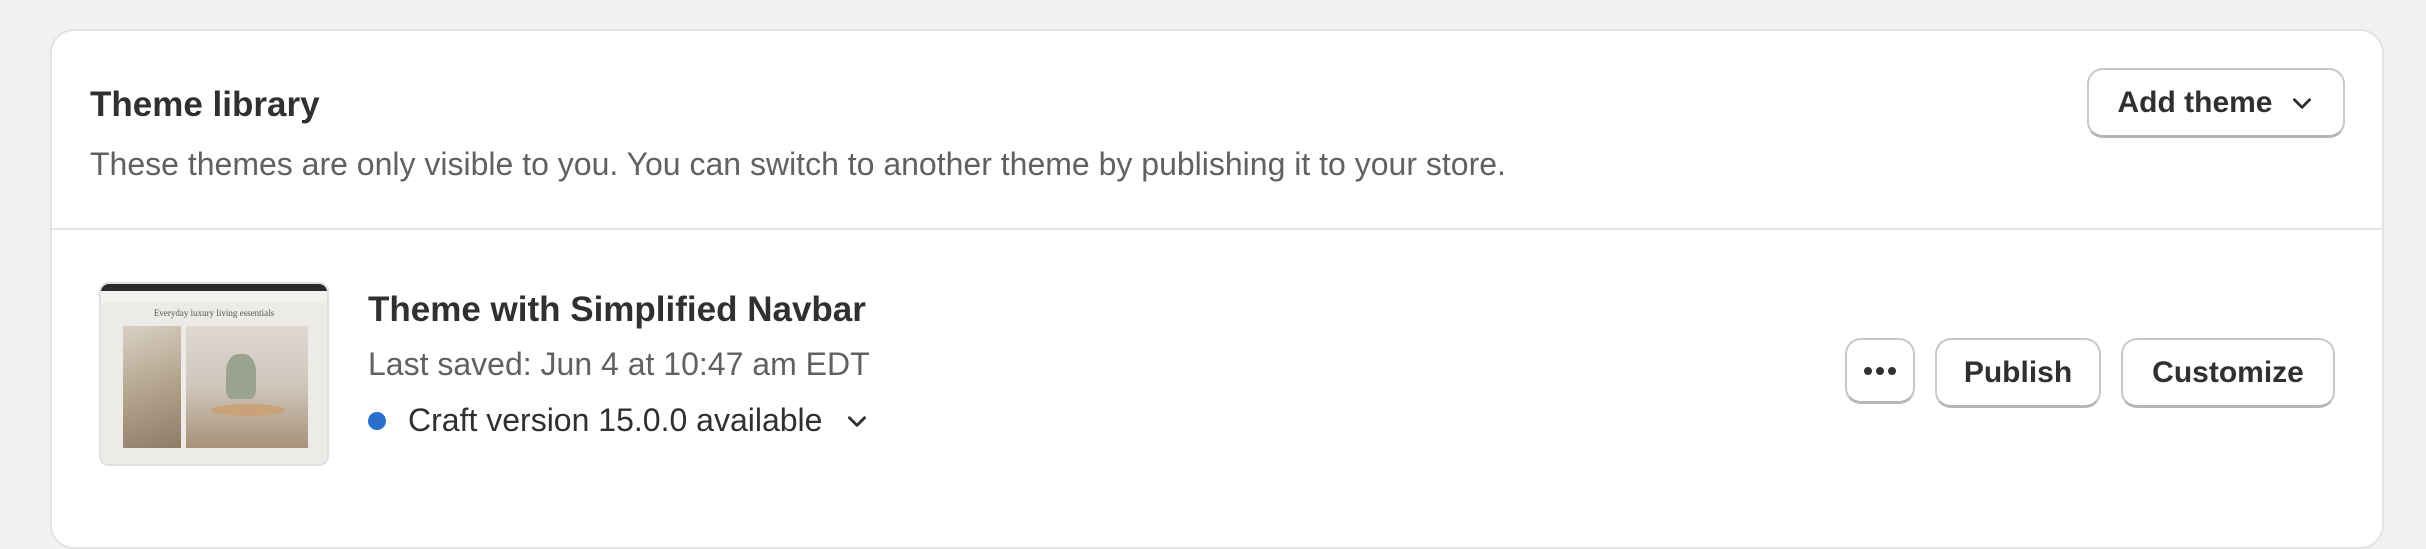  Describe the element at coordinates (619, 364) in the screenshot. I see `last-saved-text: Last saved: Jun 4 at 10:47 am EDT` at that location.